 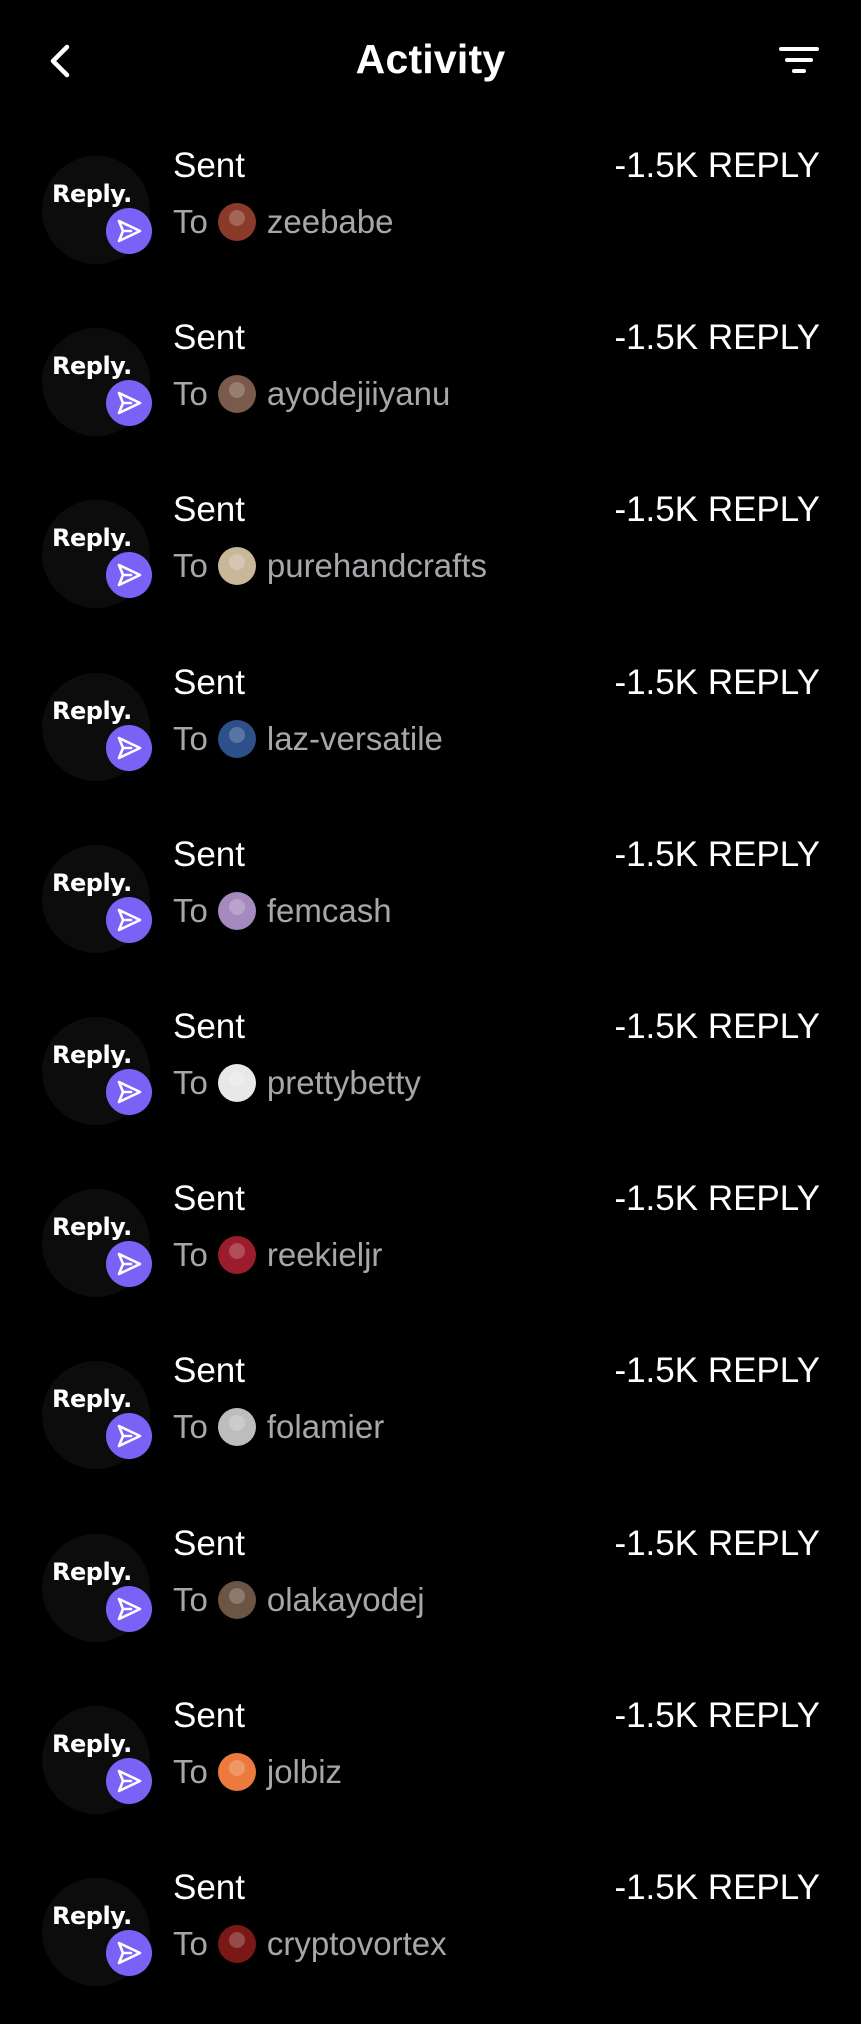 I want to click on filter-icon, so click(x=799, y=60).